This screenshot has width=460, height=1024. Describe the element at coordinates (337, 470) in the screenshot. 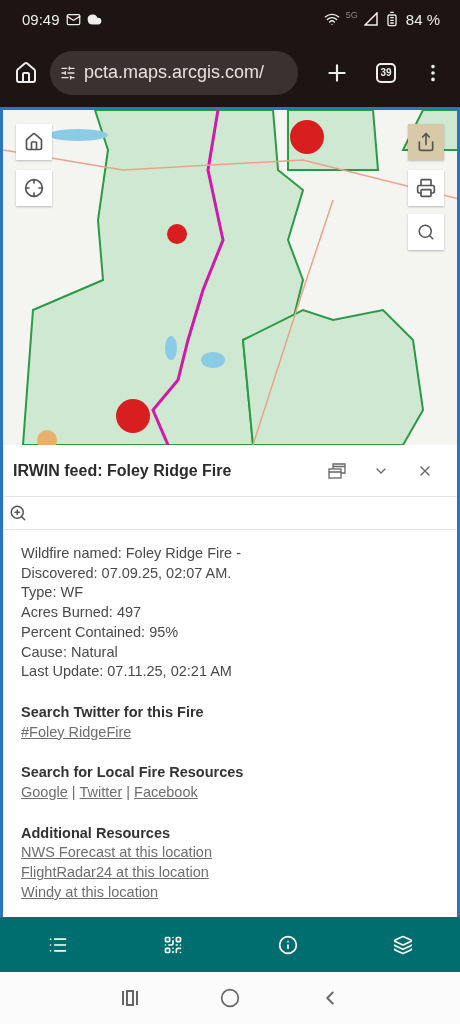

I see `windows-icon` at that location.